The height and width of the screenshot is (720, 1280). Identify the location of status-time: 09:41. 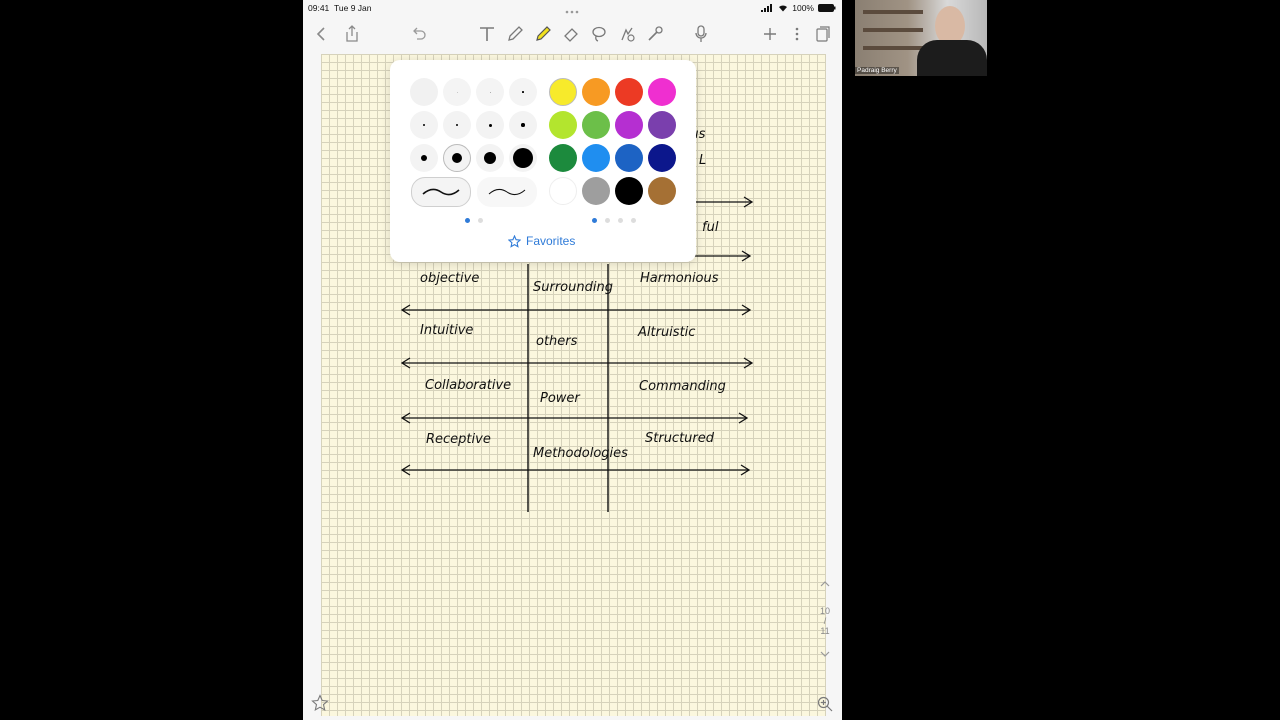
(319, 8).